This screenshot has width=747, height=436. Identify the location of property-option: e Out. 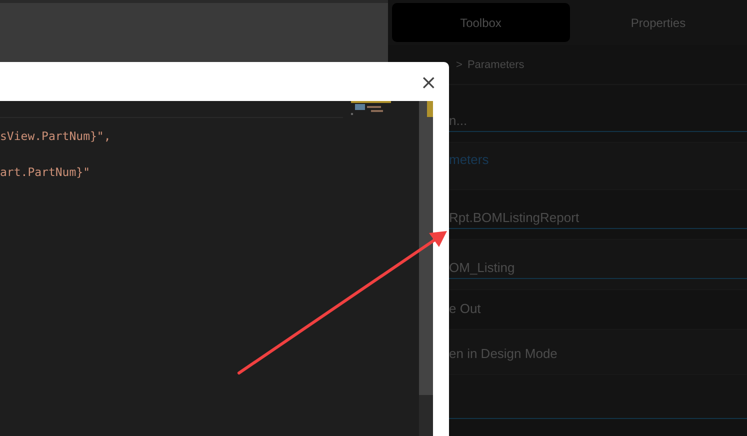
(598, 308).